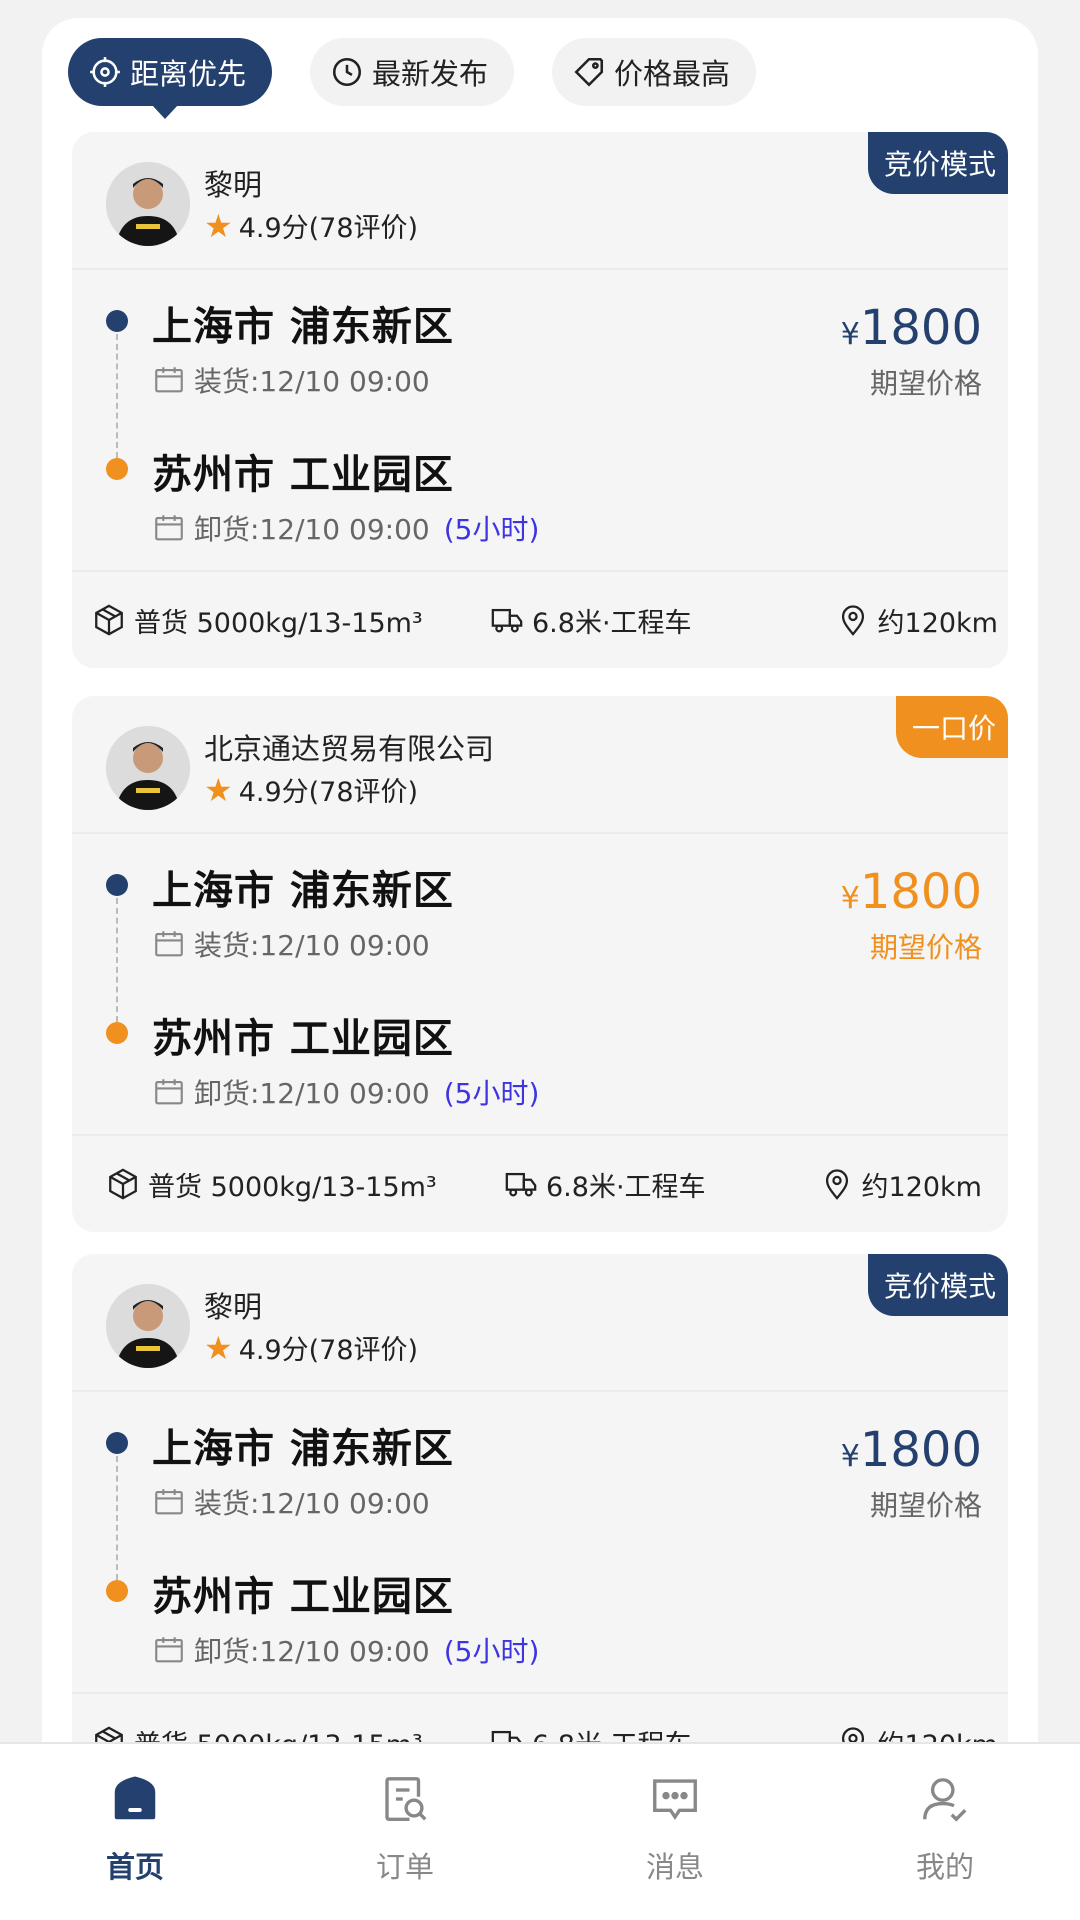 The width and height of the screenshot is (1080, 1920). What do you see at coordinates (945, 1832) in the screenshot?
I see `nav-item-profile: 我的` at bounding box center [945, 1832].